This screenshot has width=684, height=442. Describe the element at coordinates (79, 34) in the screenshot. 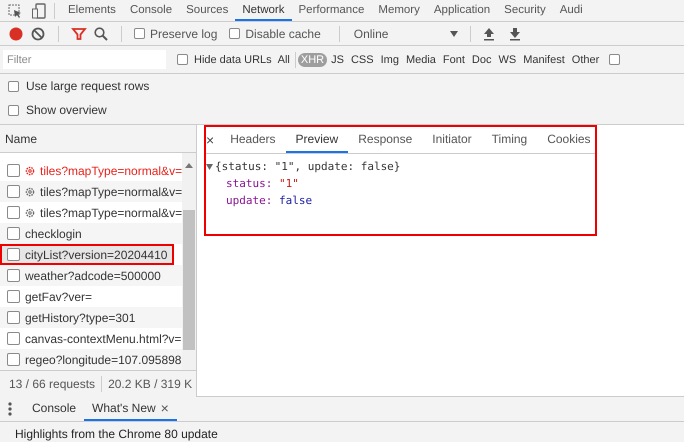

I see `filter-icon` at that location.